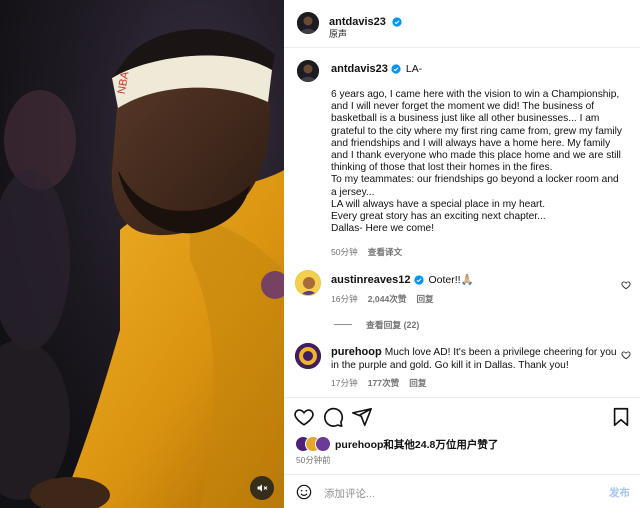 This screenshot has width=640, height=508. I want to click on post-comment-button: 发布, so click(619, 492).